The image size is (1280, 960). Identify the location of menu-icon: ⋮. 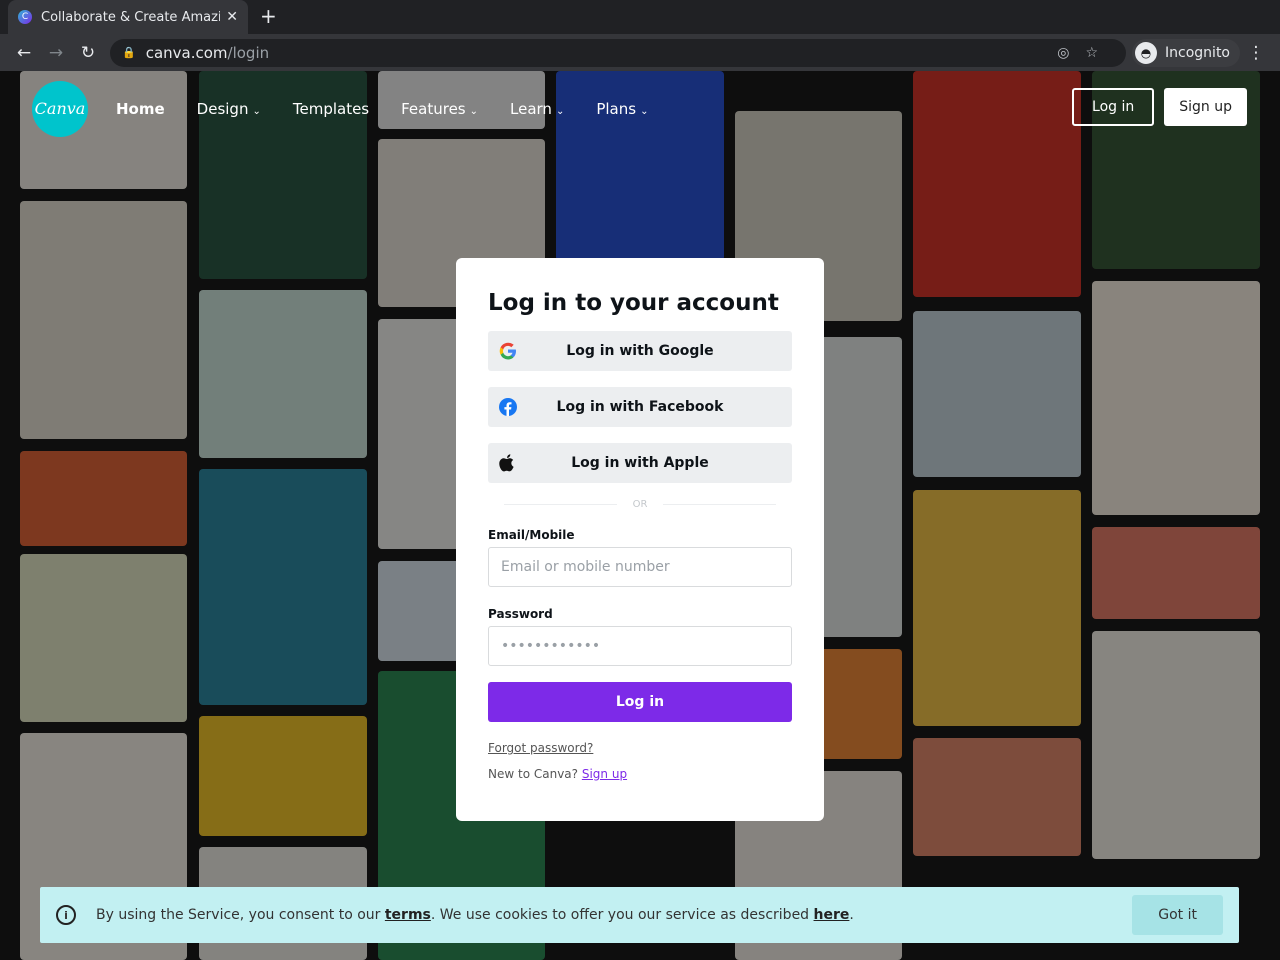
(1256, 53).